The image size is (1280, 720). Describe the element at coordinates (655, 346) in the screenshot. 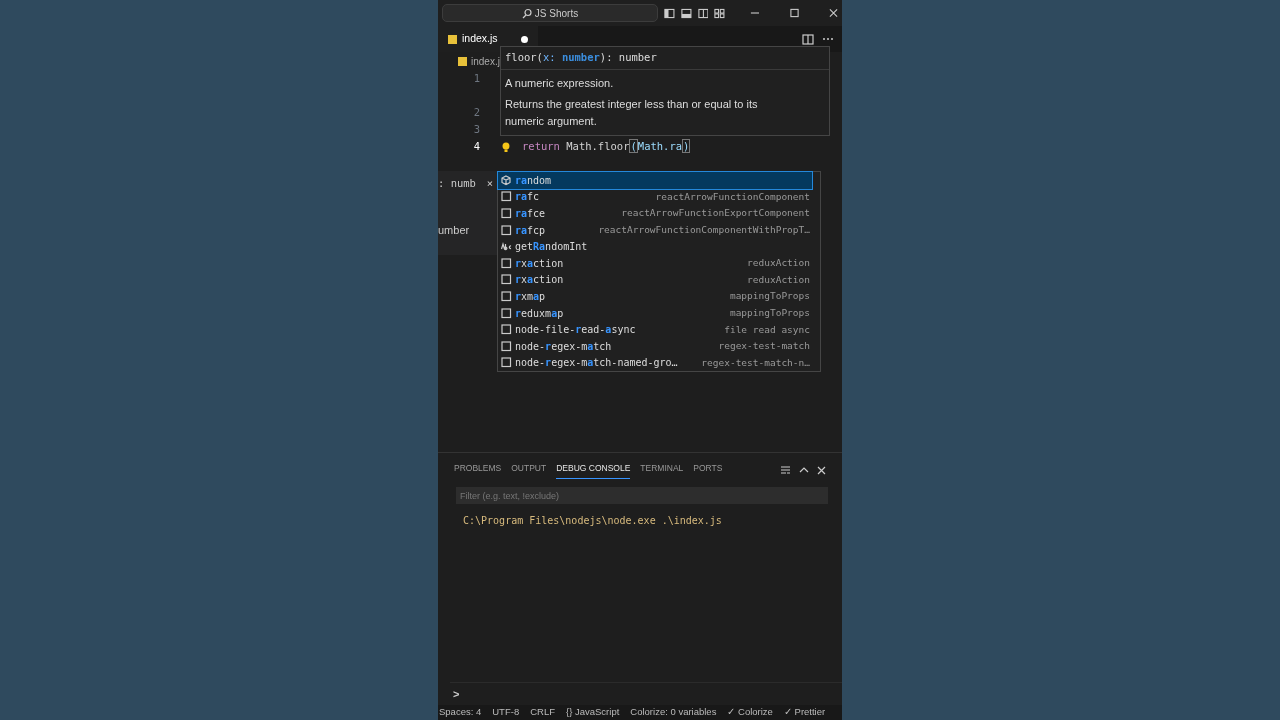

I see `suggestion-item: node-regex-match regex-test-match` at that location.